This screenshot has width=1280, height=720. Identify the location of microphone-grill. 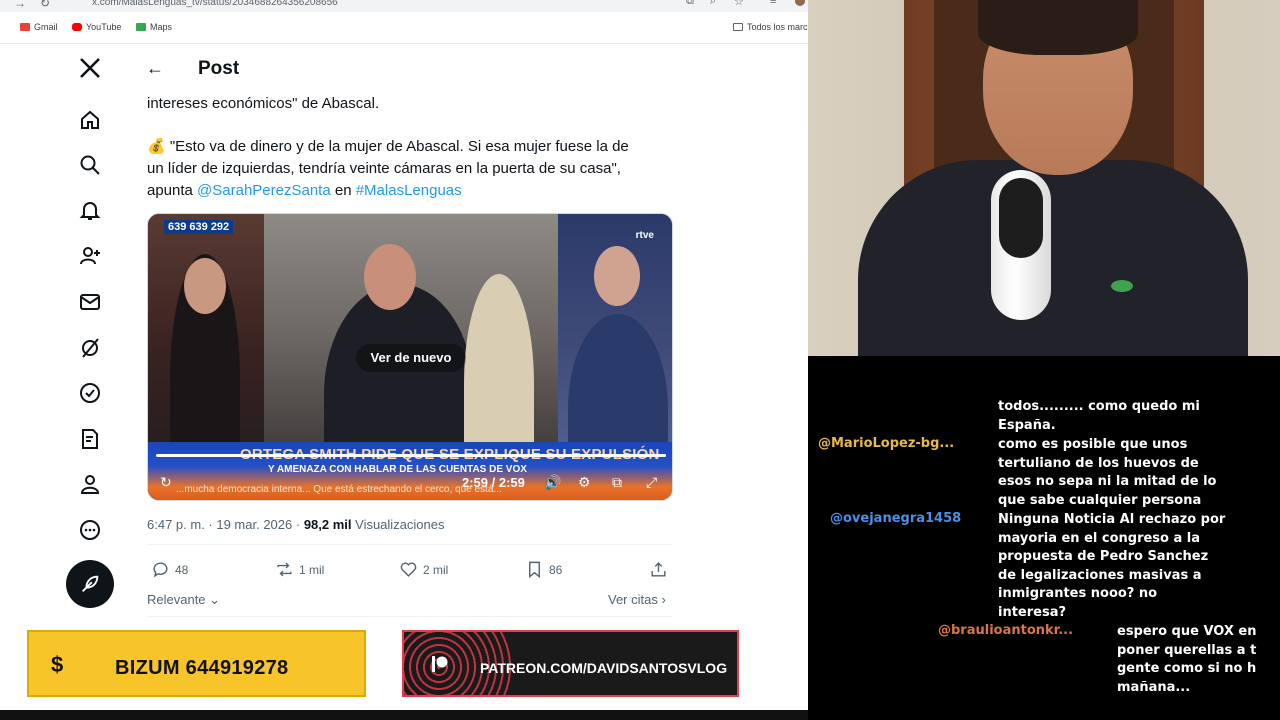
(1021, 218).